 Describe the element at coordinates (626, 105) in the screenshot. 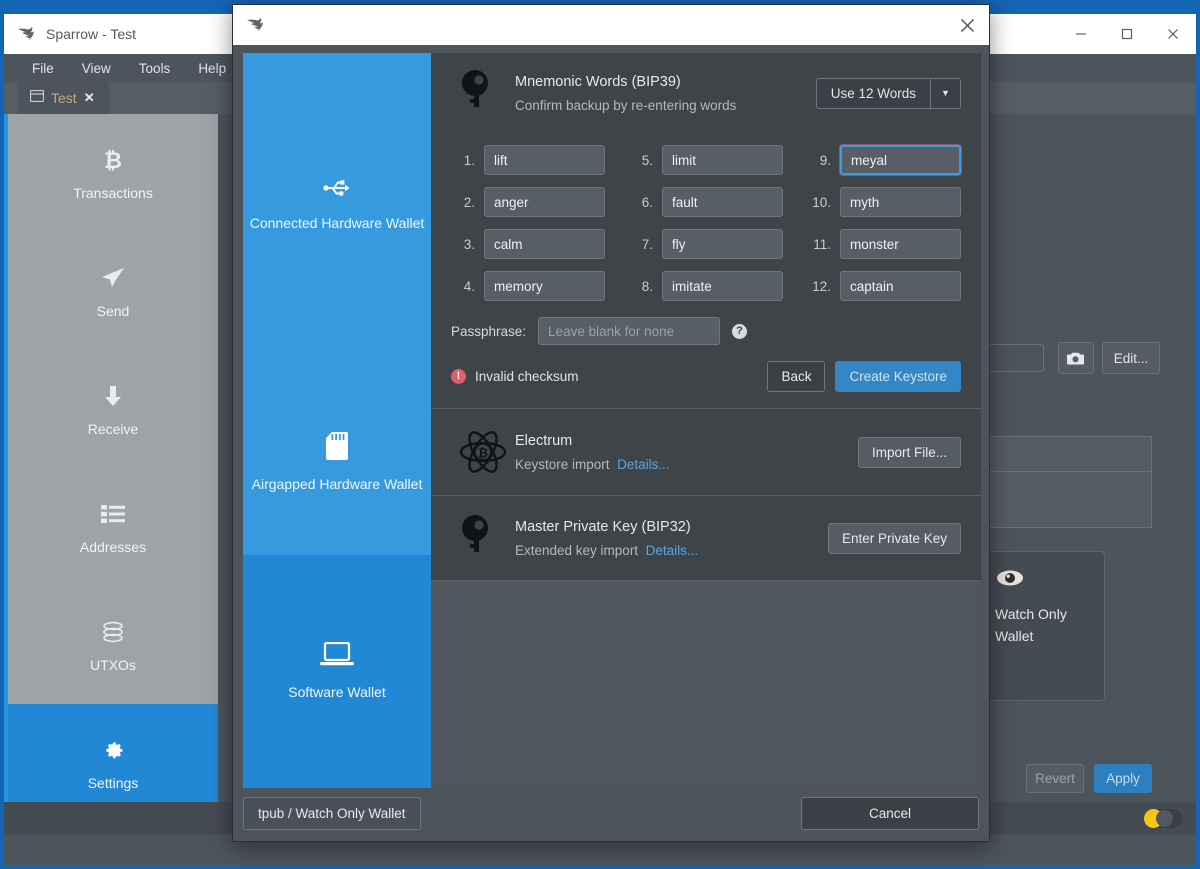

I see `mnemonic-subtitle: Confirm backup by re-entering words` at that location.